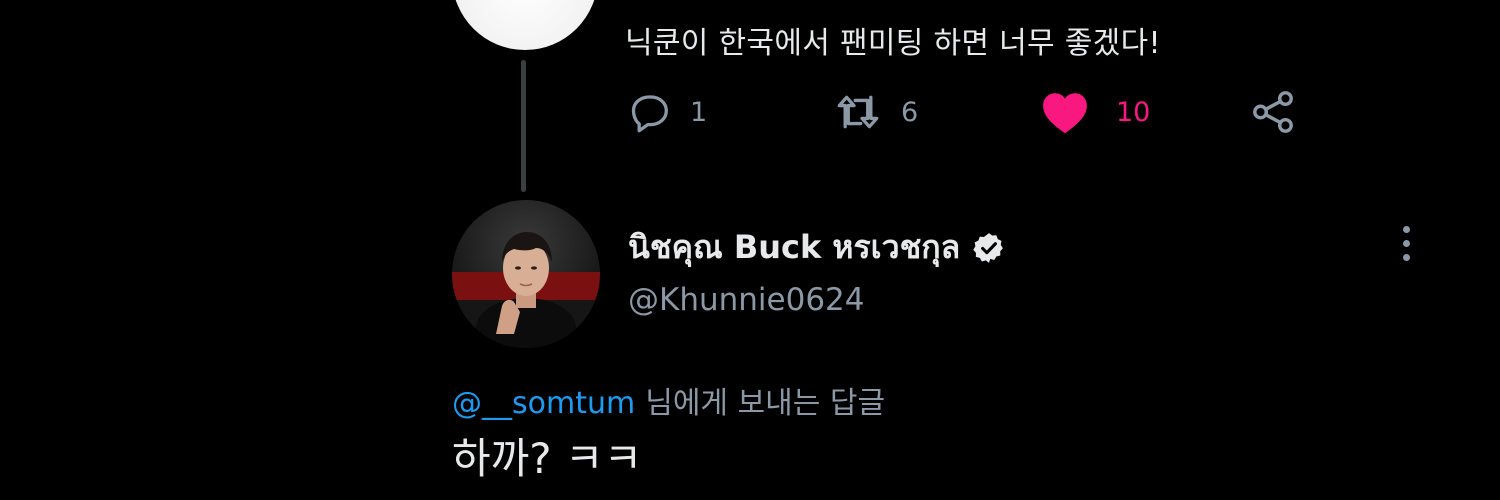  I want to click on like-count: 10, so click(1133, 112).